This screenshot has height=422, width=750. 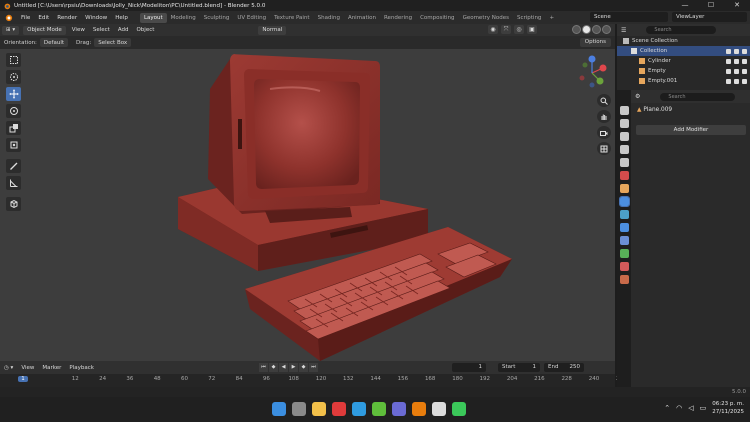 I want to click on menu-view: View, so click(x=78, y=30).